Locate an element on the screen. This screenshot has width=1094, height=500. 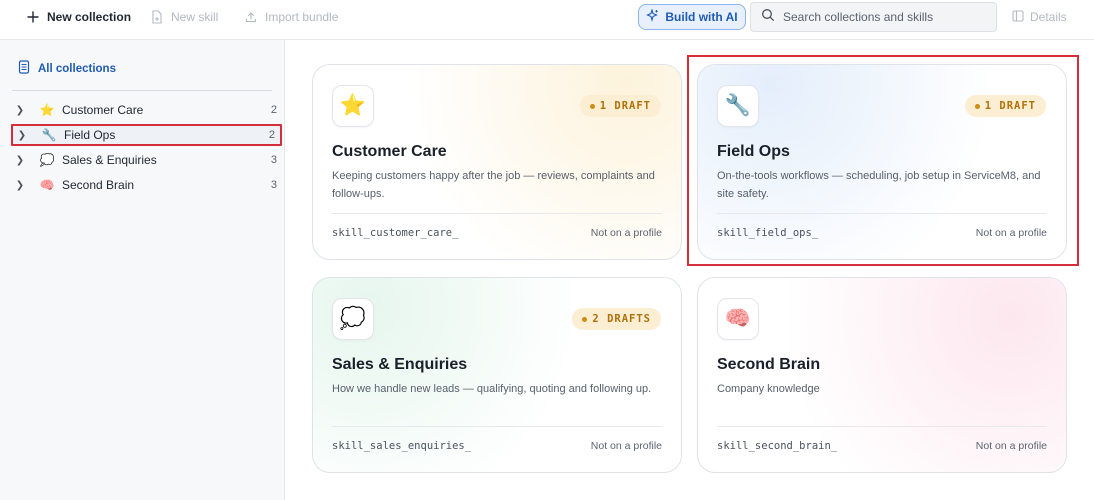
card-skill-id: skill_second_brain_ is located at coordinates (777, 446).